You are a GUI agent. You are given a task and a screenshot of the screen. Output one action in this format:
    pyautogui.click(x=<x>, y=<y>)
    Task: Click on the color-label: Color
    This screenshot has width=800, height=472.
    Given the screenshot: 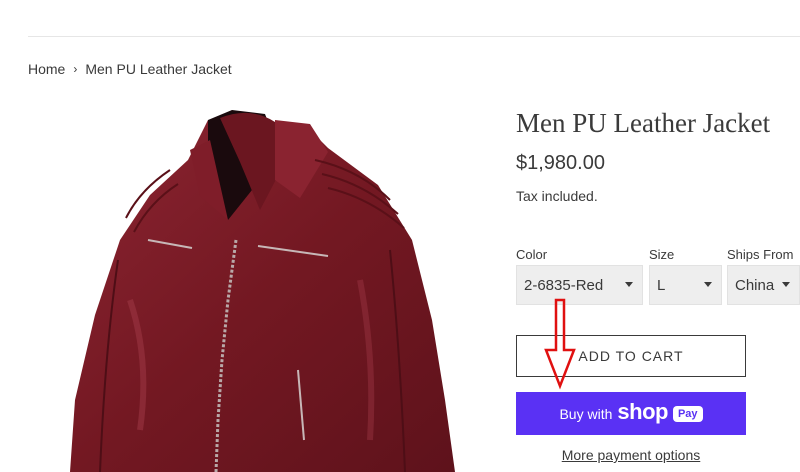 What is the action you would take?
    pyautogui.click(x=532, y=254)
    